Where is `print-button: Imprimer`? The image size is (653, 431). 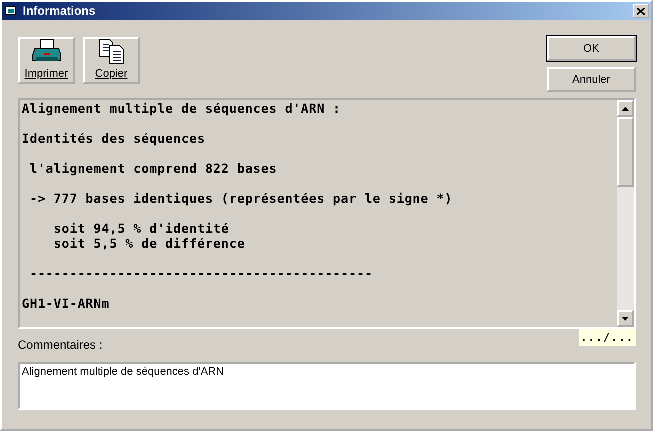 print-button: Imprimer is located at coordinates (46, 60).